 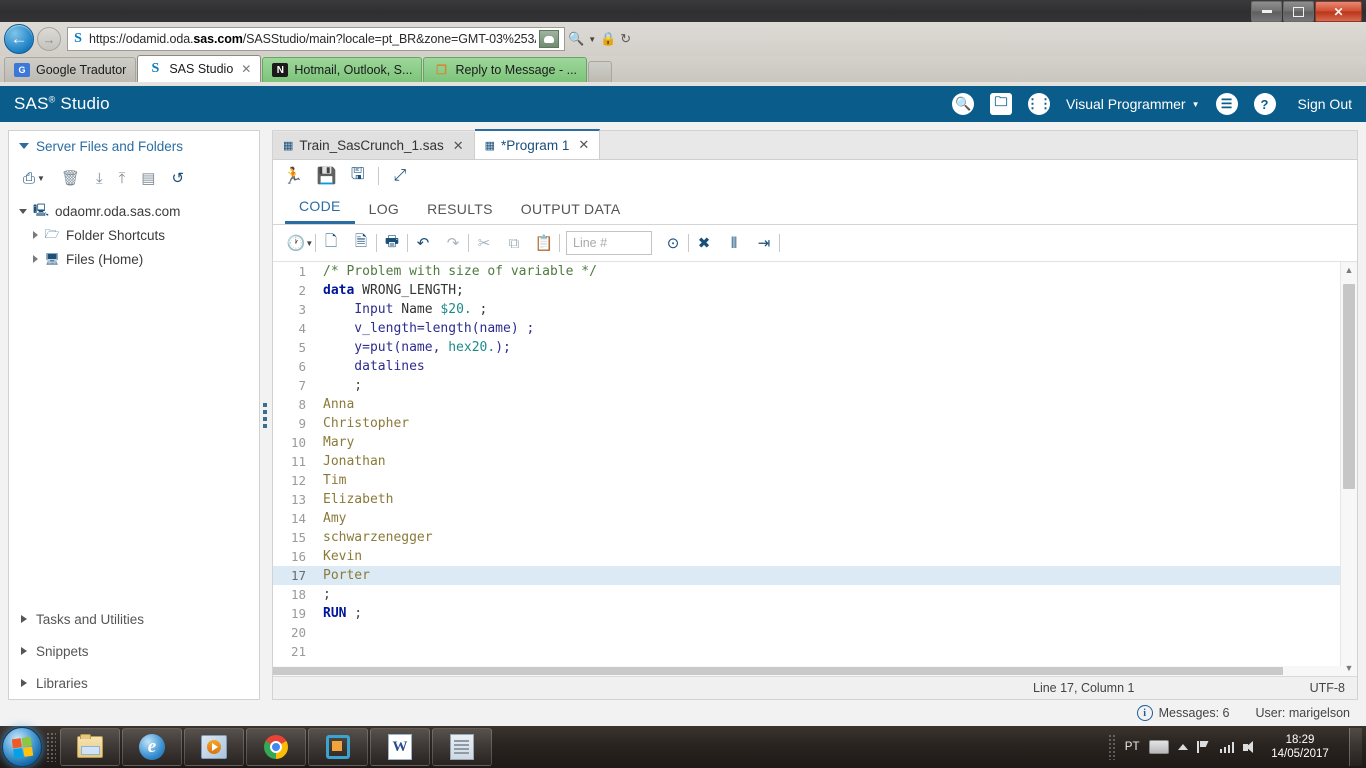 What do you see at coordinates (276, 747) in the screenshot?
I see `taskbar-google-chrome` at bounding box center [276, 747].